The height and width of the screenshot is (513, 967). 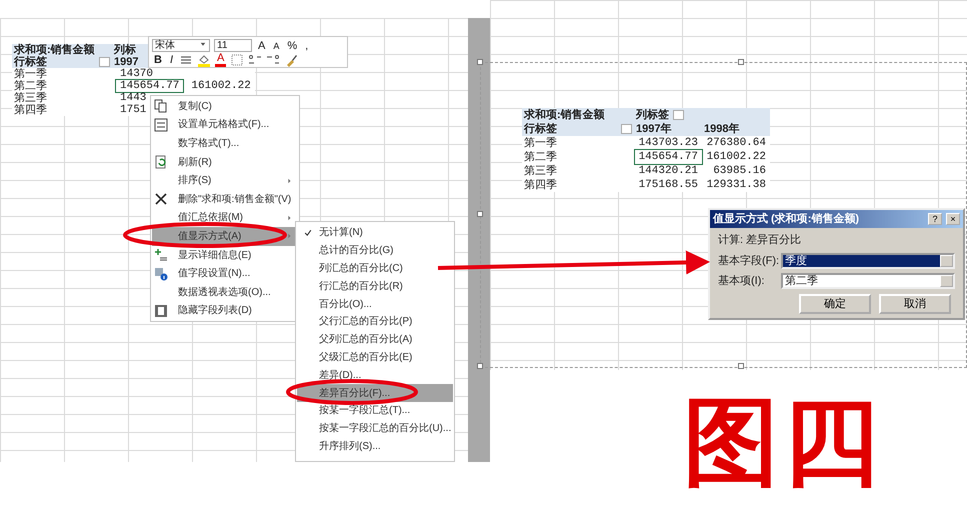 What do you see at coordinates (668, 185) in the screenshot?
I see `table-cell-text: 175168.55` at bounding box center [668, 185].